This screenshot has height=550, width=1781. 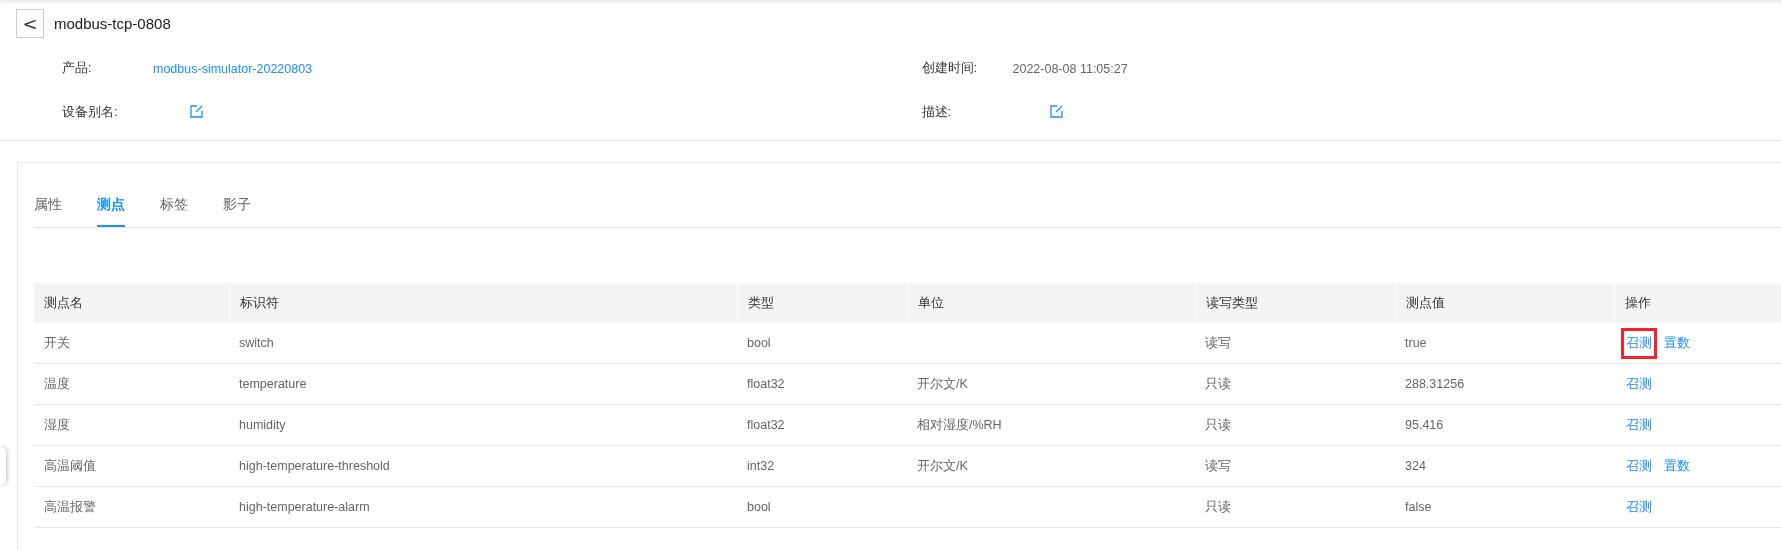 What do you see at coordinates (77, 68) in the screenshot?
I see `field-label: 产品:` at bounding box center [77, 68].